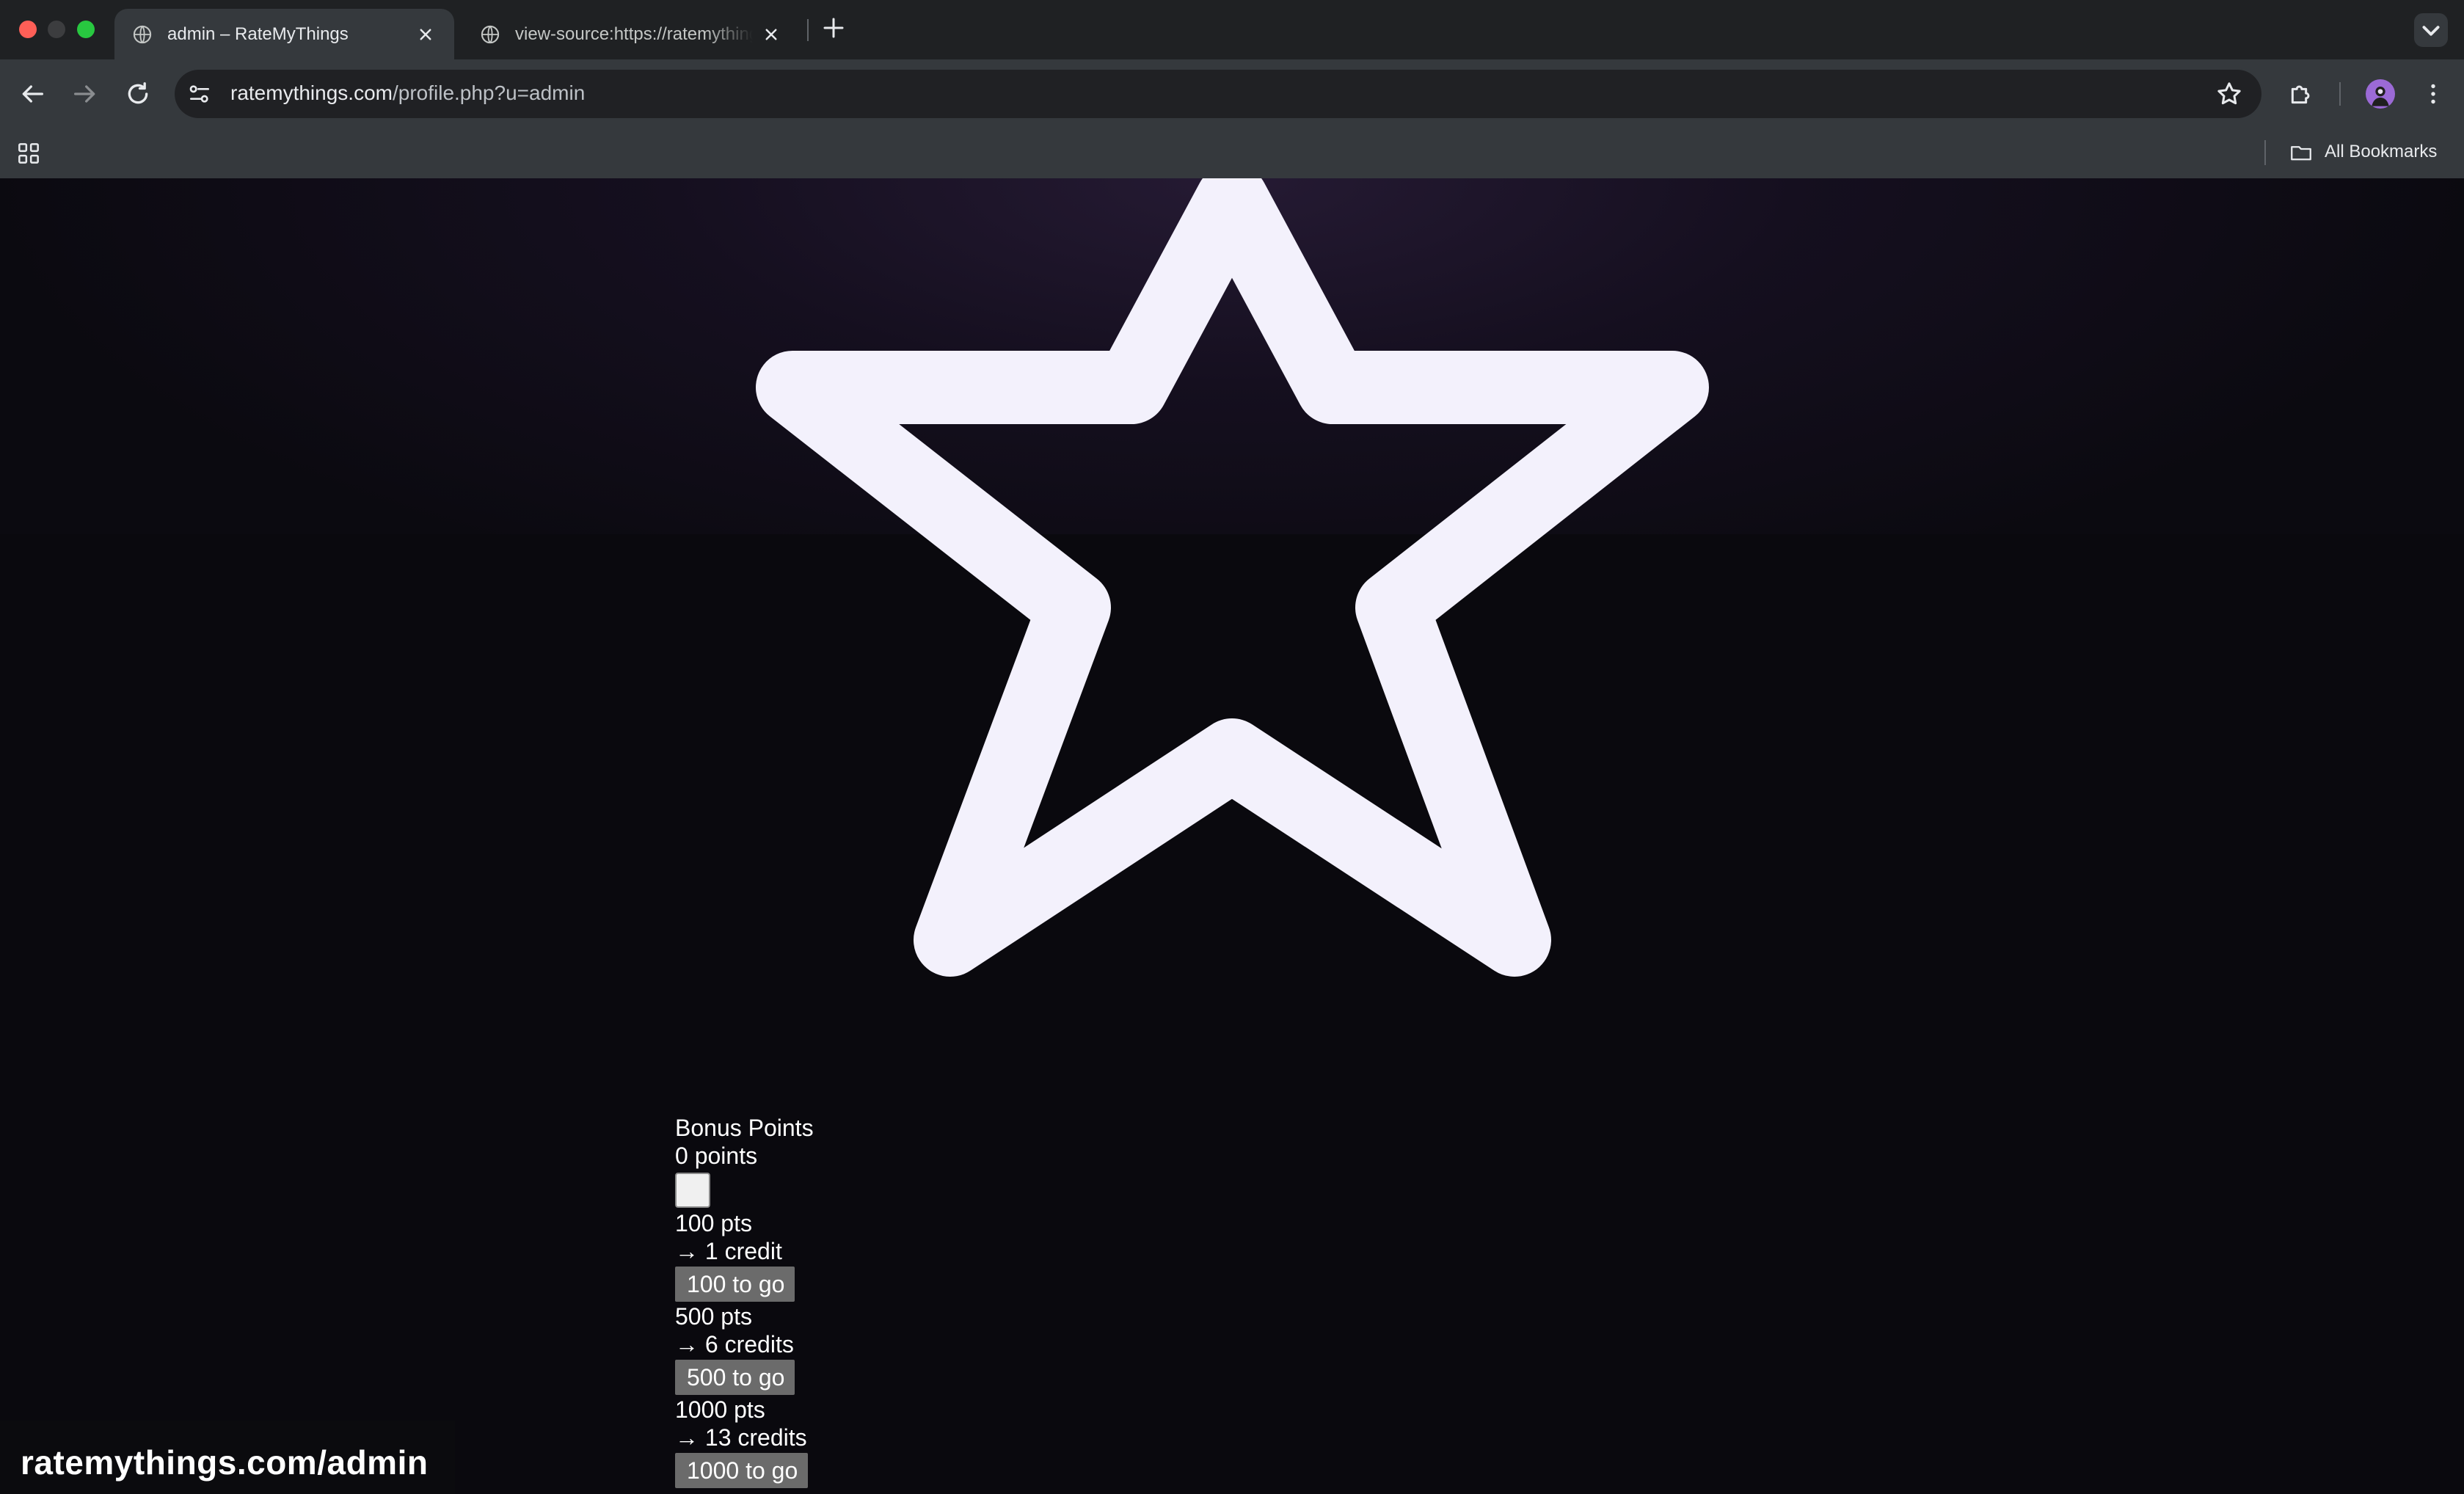  I want to click on reload-icon, so click(138, 94).